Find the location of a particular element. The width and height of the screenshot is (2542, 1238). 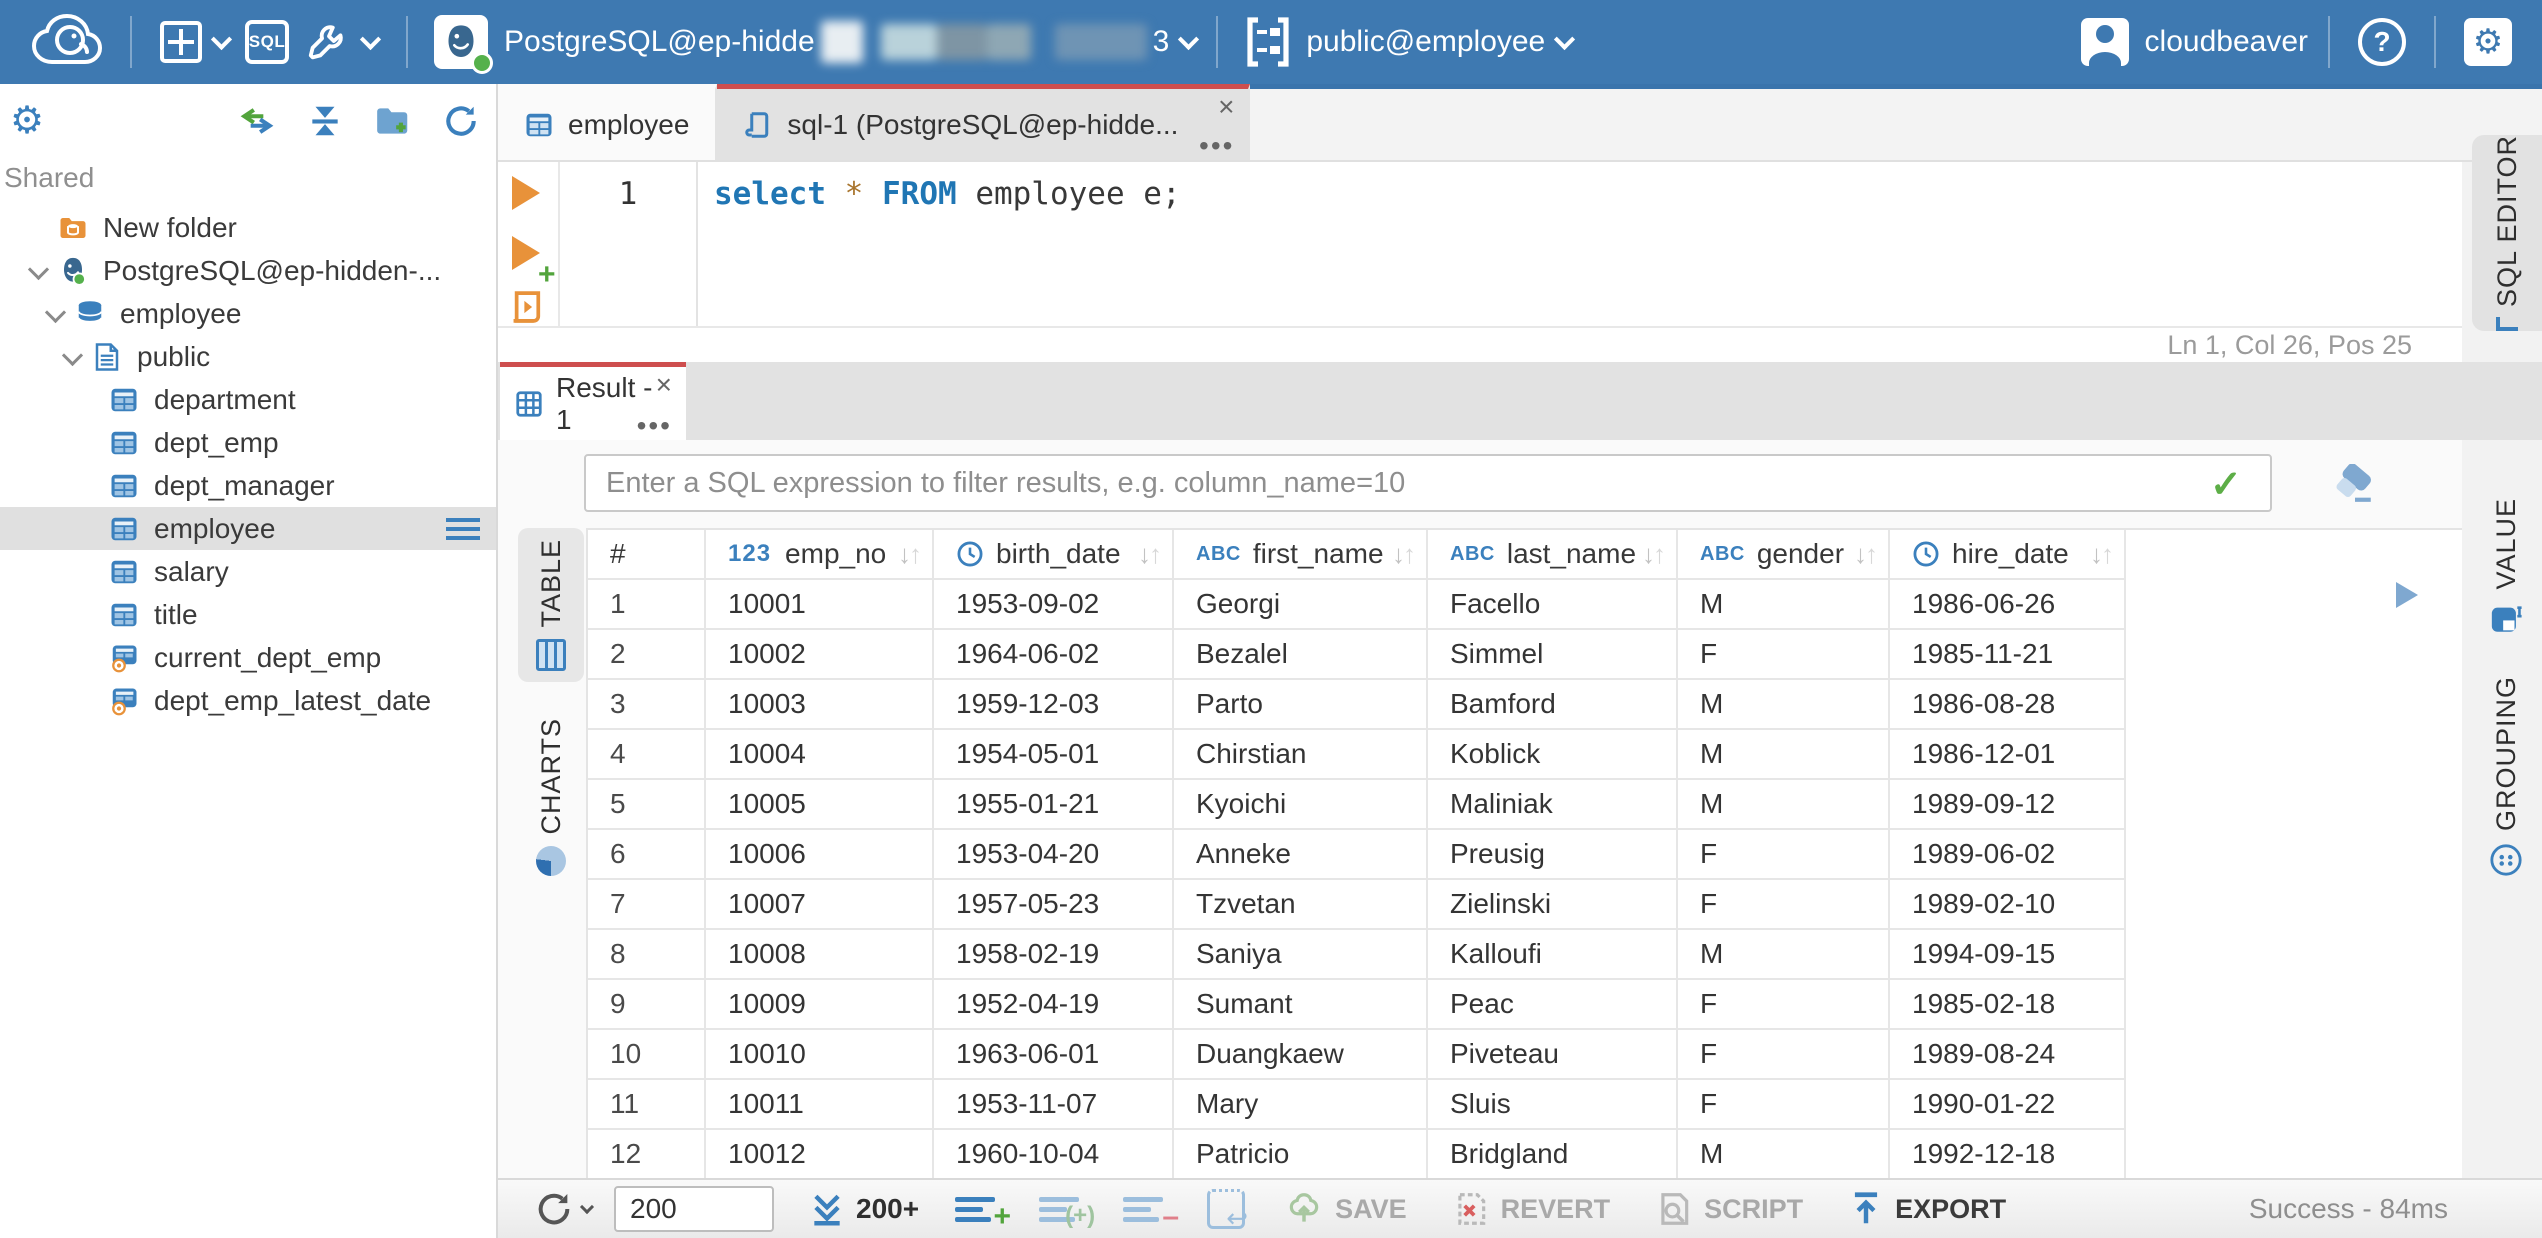

table-row: 6 10006 1953-04-20 Anneke Preusig F 1989-06-02 is located at coordinates (1525, 855).